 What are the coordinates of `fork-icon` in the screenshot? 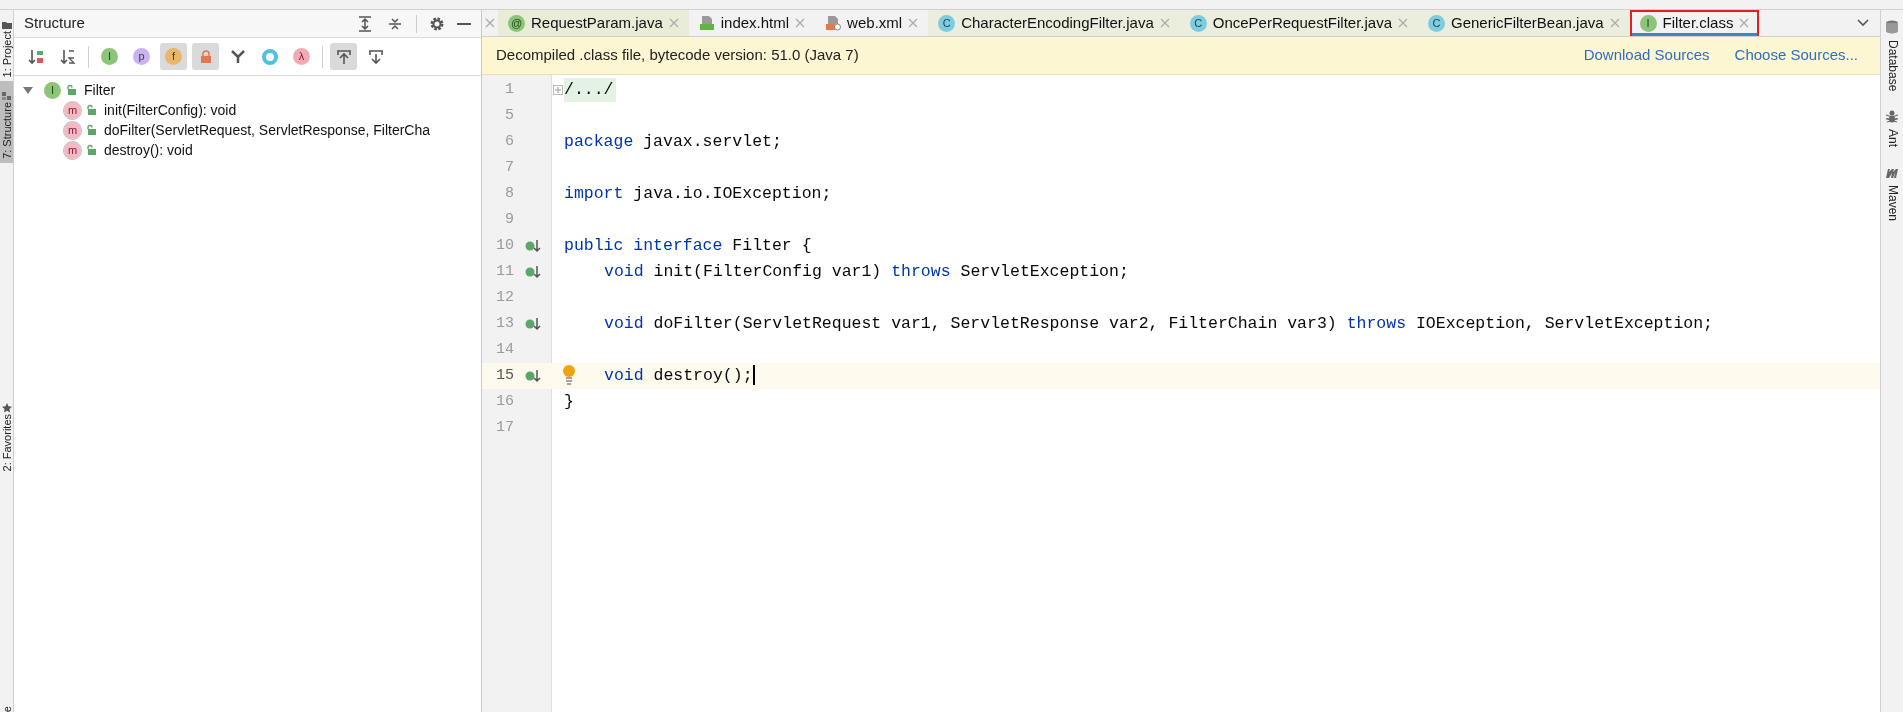 It's located at (237, 56).